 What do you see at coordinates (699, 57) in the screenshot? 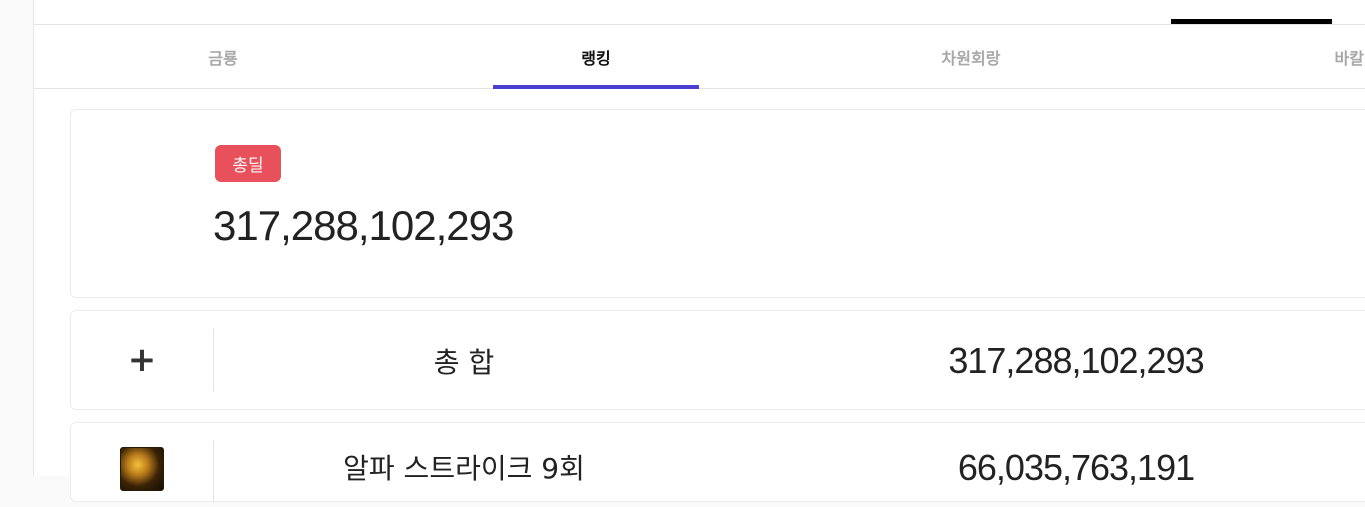
I see `tab-bar: 금룡 랭킹 차원회랑 바칼` at bounding box center [699, 57].